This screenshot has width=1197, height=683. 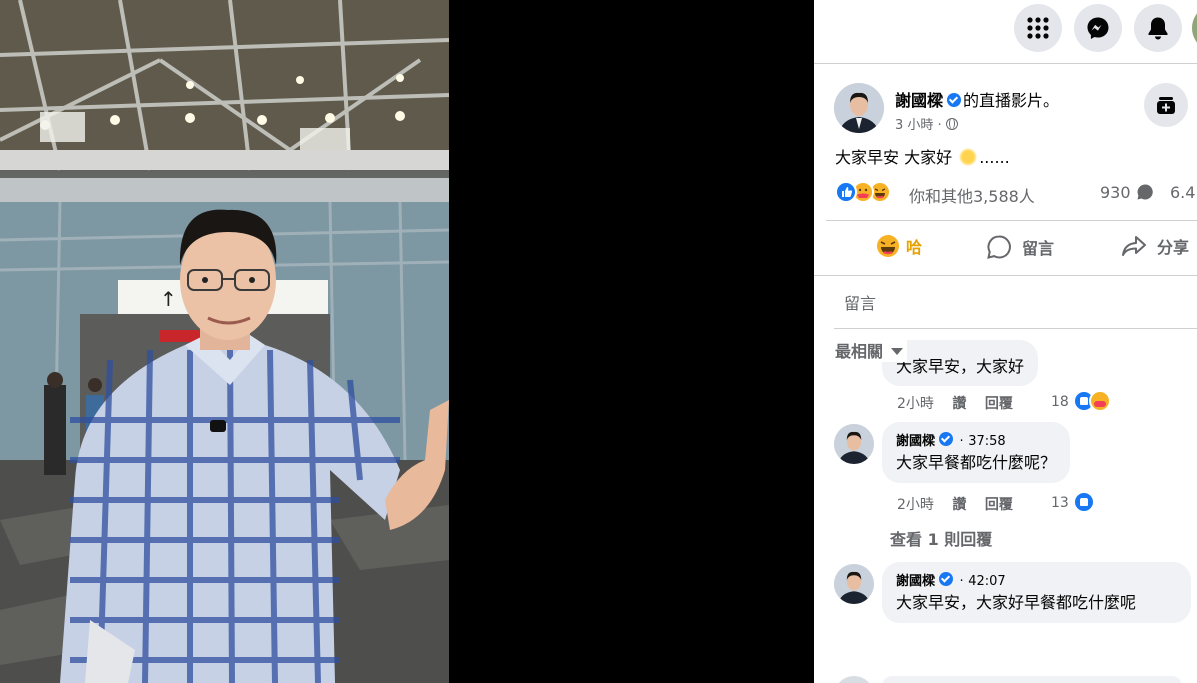 I want to click on comment-count: 930, so click(x=1127, y=192).